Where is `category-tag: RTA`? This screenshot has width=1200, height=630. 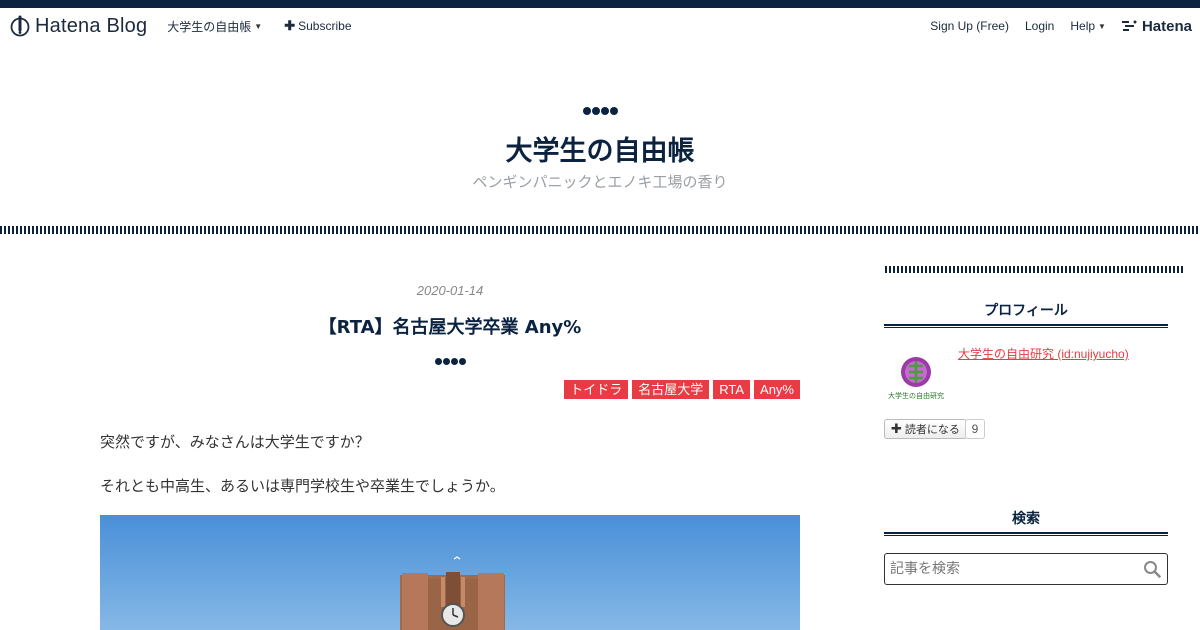
category-tag: RTA is located at coordinates (732, 389).